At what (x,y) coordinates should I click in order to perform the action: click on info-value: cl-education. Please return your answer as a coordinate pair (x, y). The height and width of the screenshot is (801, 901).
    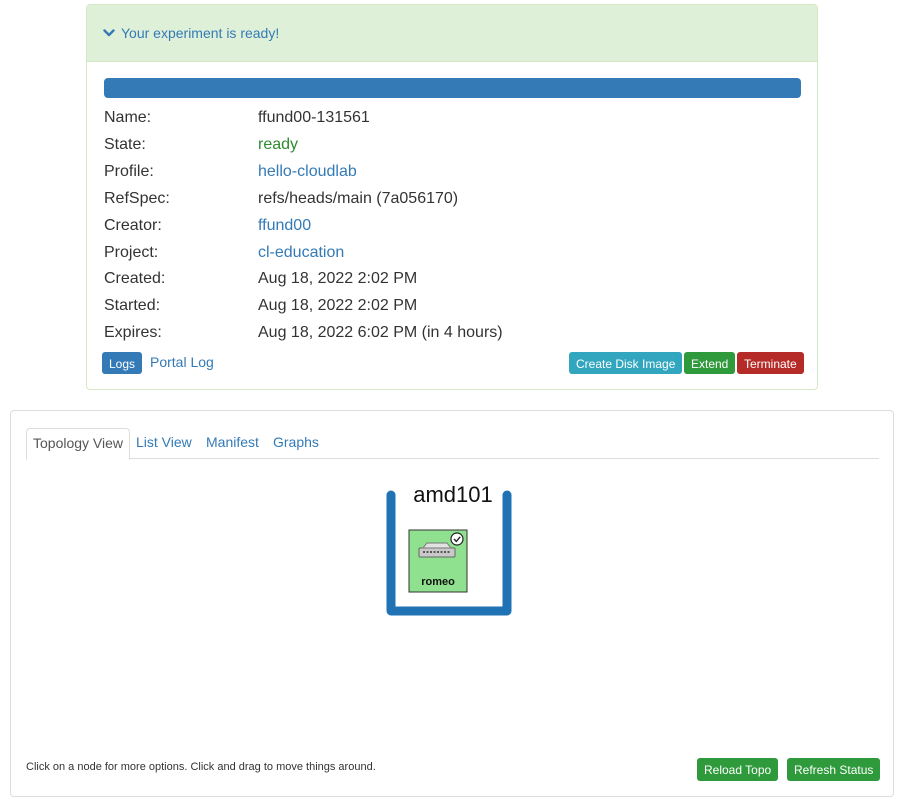
    Looking at the image, I should click on (301, 253).